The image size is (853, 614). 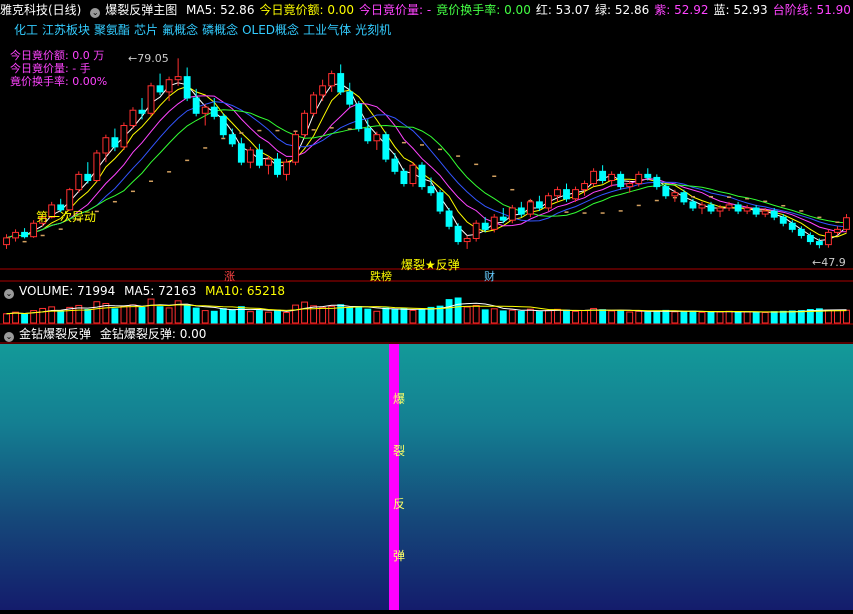 What do you see at coordinates (160, 291) in the screenshot?
I see `volume-ma5: MA5: 72163` at bounding box center [160, 291].